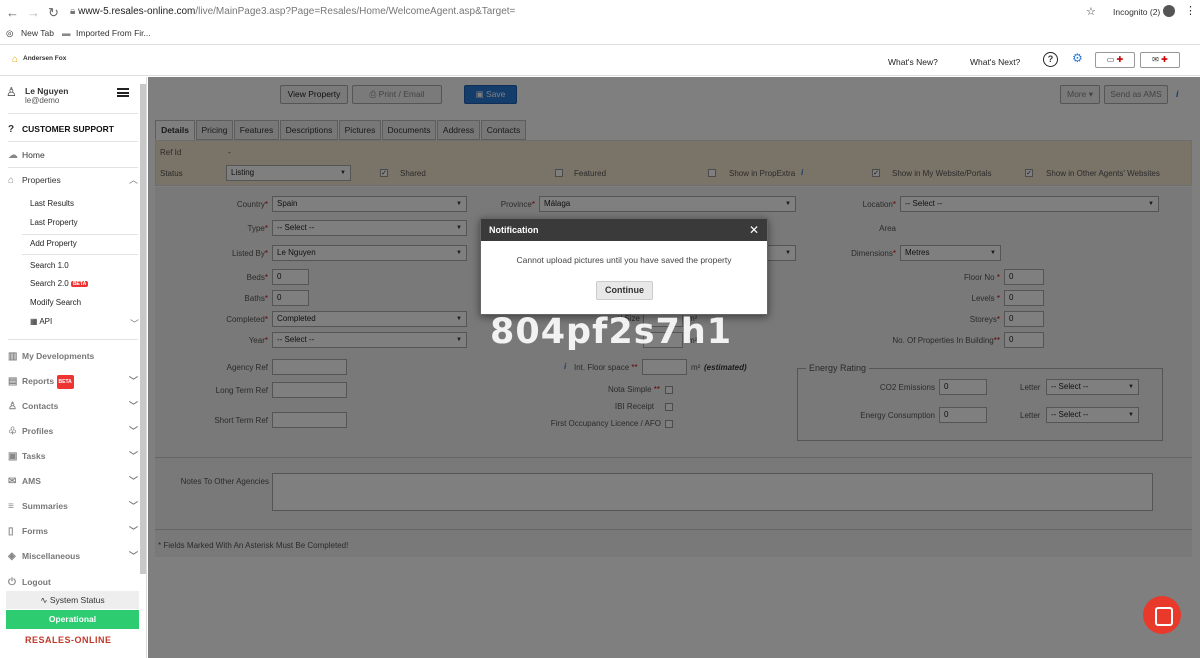  Describe the element at coordinates (55, 302) in the screenshot. I see `sidebar-sub-modify-search: Modify Search` at that location.